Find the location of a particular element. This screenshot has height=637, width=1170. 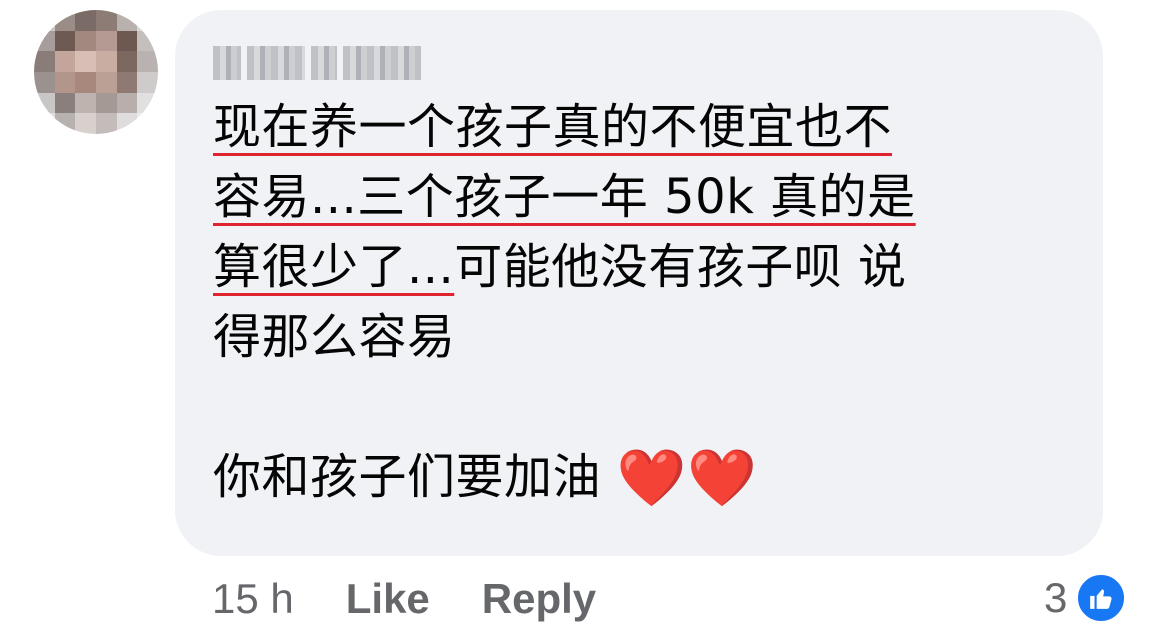

comment-line-1: 现在养一个孩子真的不便宜也不 is located at coordinates (553, 127).